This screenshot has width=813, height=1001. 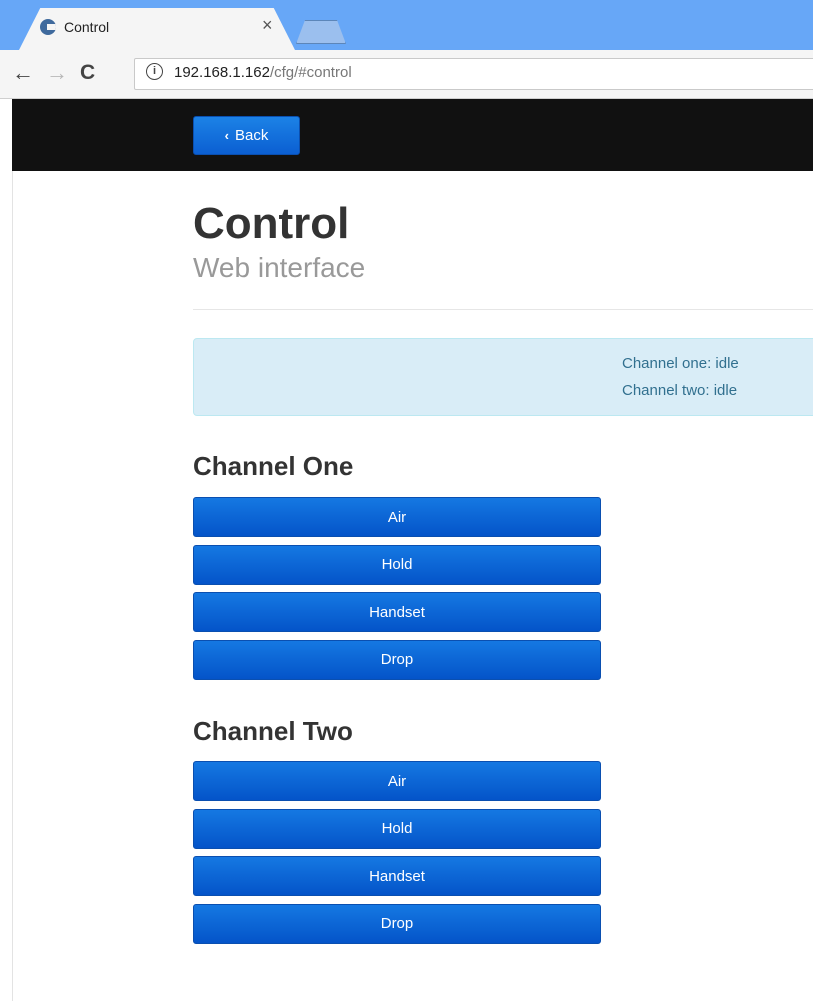 I want to click on channel-one-hold-button: Hold, so click(x=397, y=564).